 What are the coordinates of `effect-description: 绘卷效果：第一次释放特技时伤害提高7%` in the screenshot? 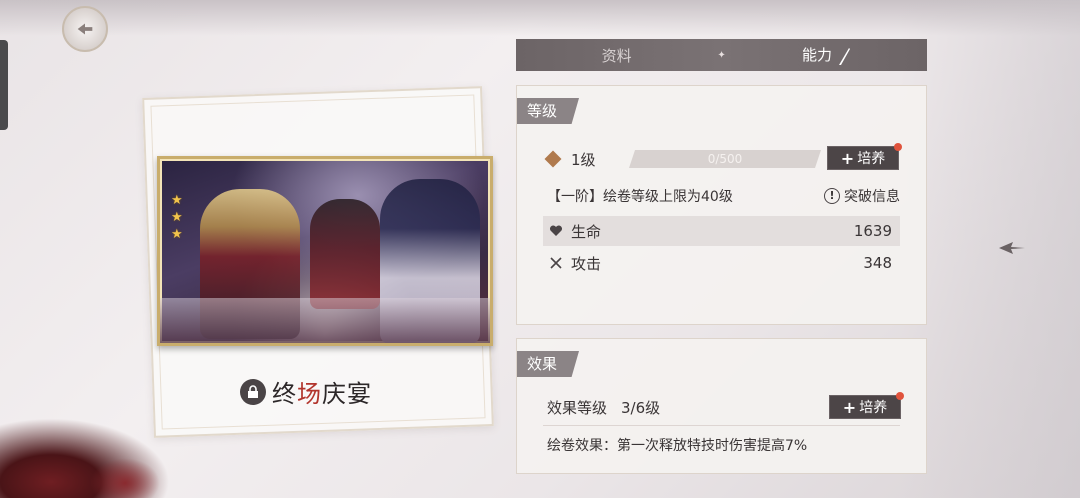 It's located at (677, 446).